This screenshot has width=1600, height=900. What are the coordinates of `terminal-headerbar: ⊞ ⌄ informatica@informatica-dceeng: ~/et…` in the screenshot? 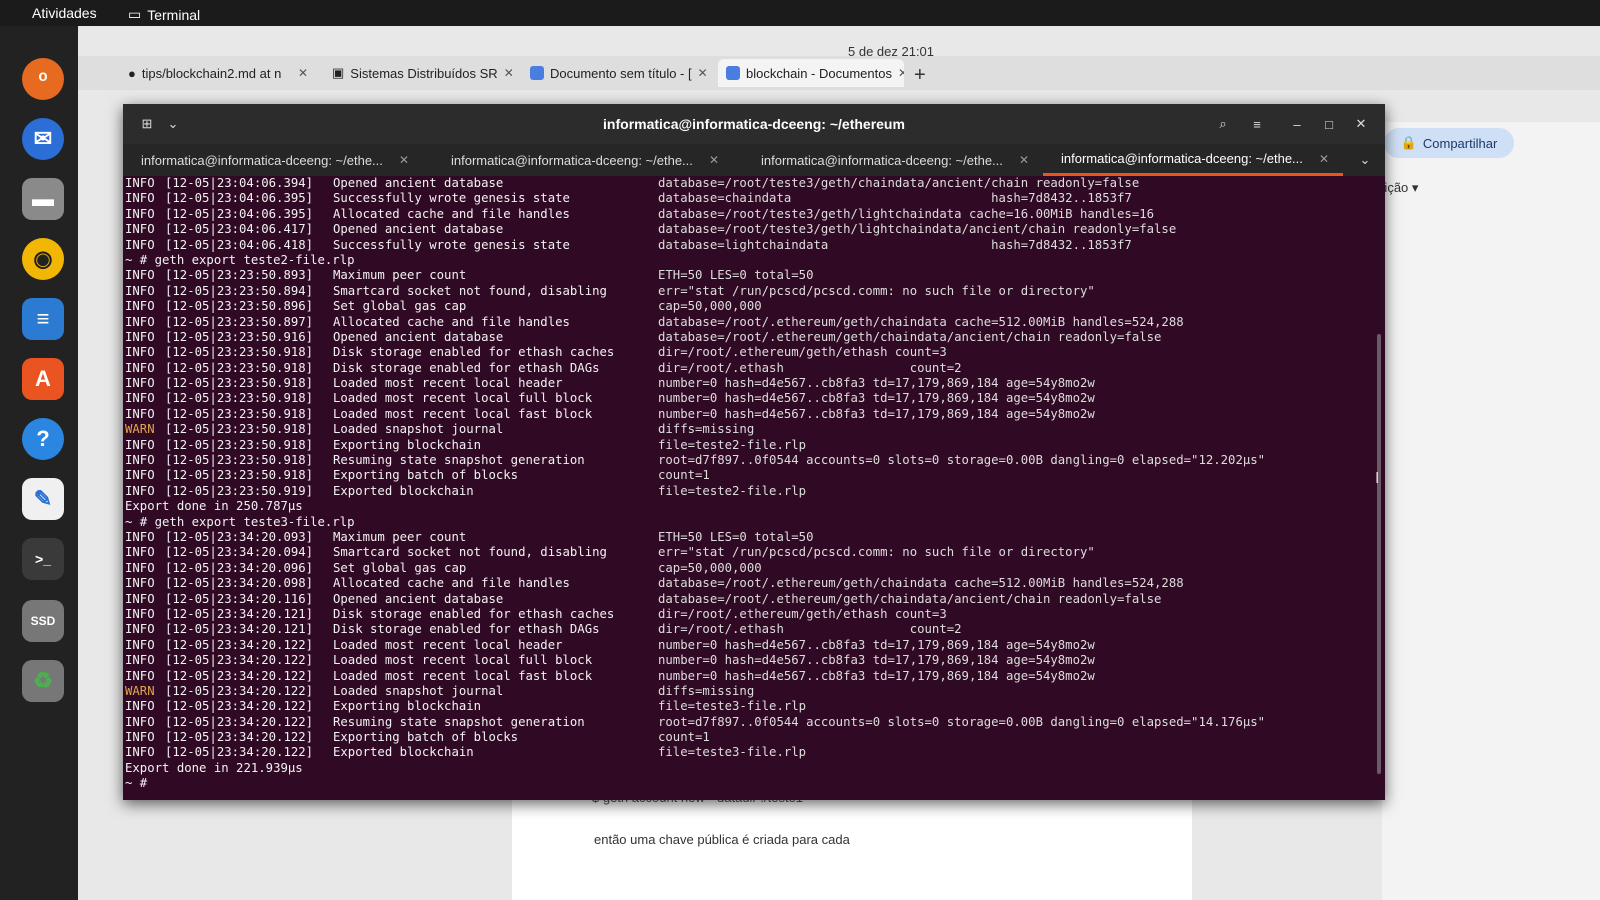 It's located at (754, 124).